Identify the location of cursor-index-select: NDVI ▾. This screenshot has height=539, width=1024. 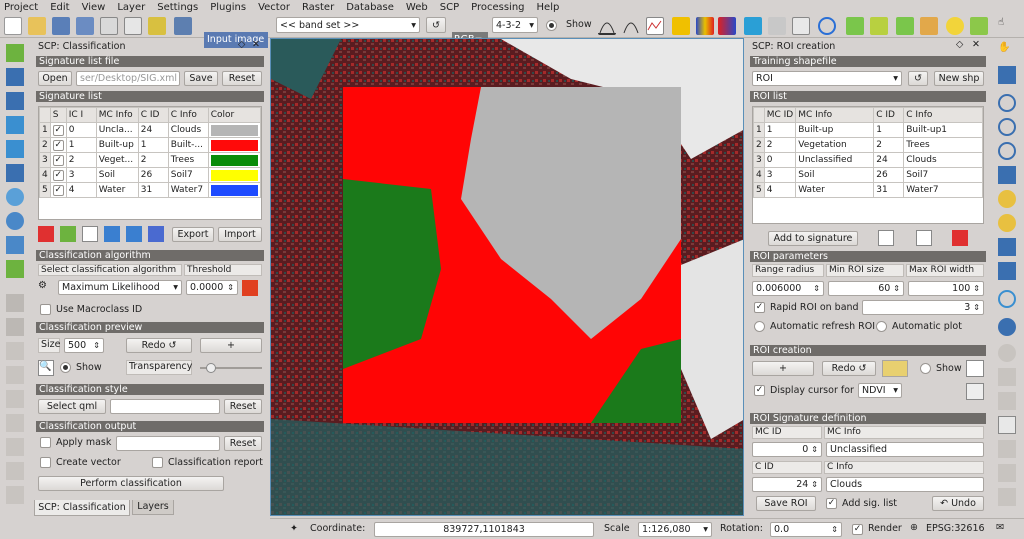
(880, 390).